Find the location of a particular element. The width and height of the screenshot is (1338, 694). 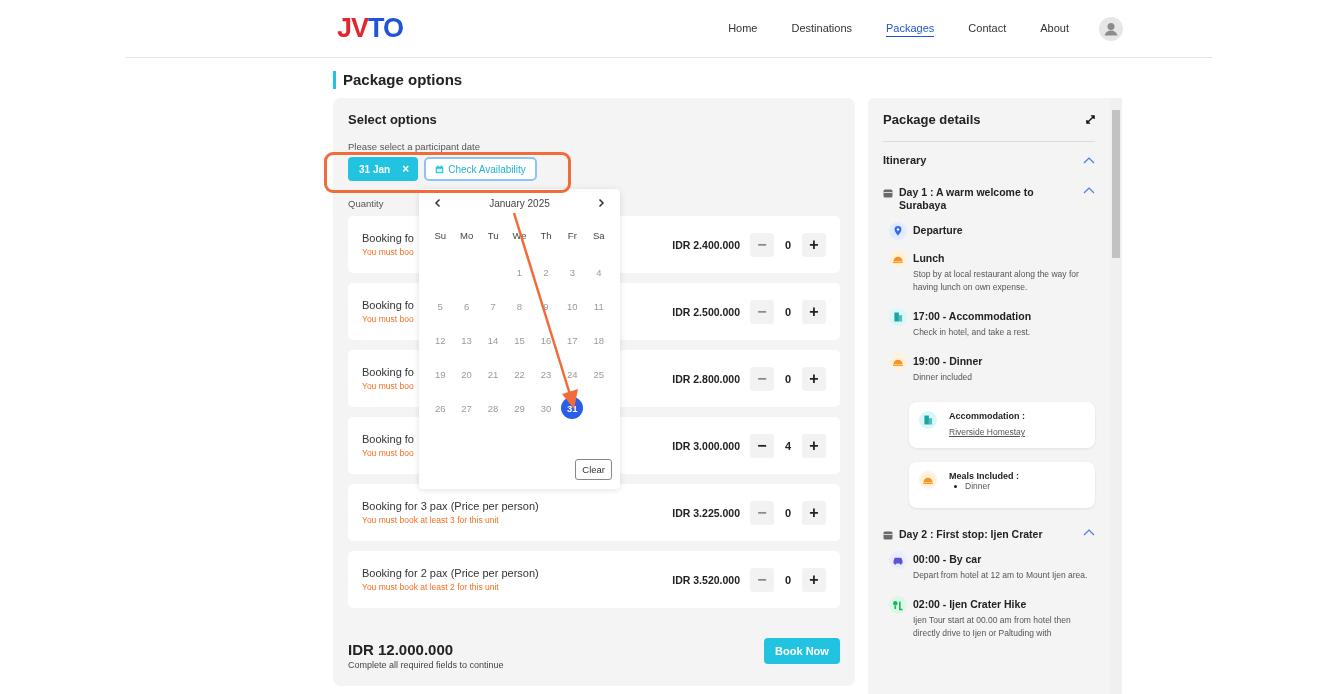

nav-link: Contact is located at coordinates (987, 28).